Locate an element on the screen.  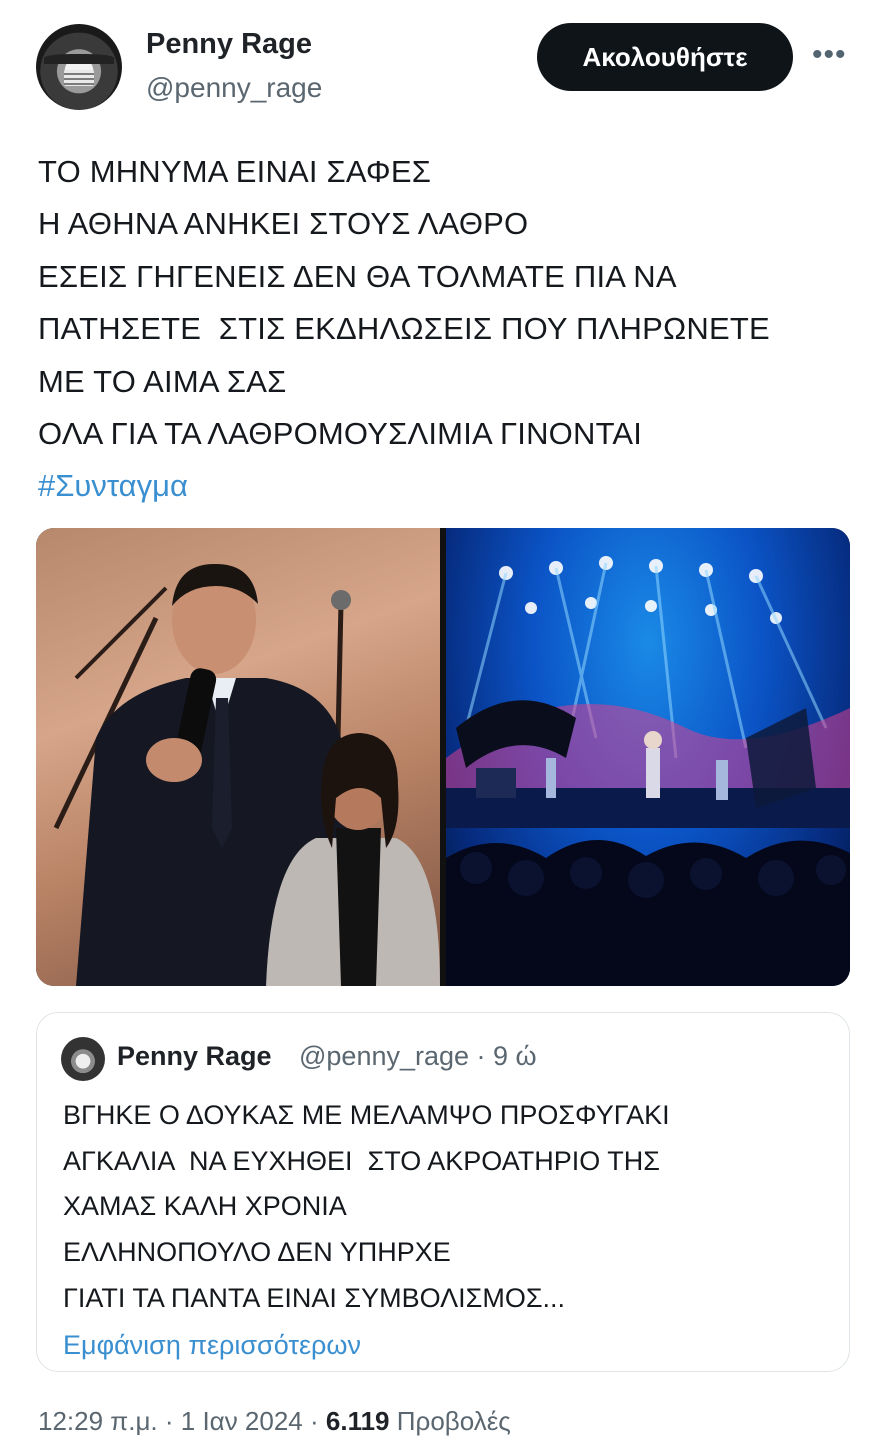
tweet-text-line: ΠΑΤΗΣΕΤΕ ΣΤΙΣ ΕΚΔΗΛΩΣΕΙΣ ΠΟΥ ΠΛΗΡΩΝΕΤΕ is located at coordinates (404, 329).